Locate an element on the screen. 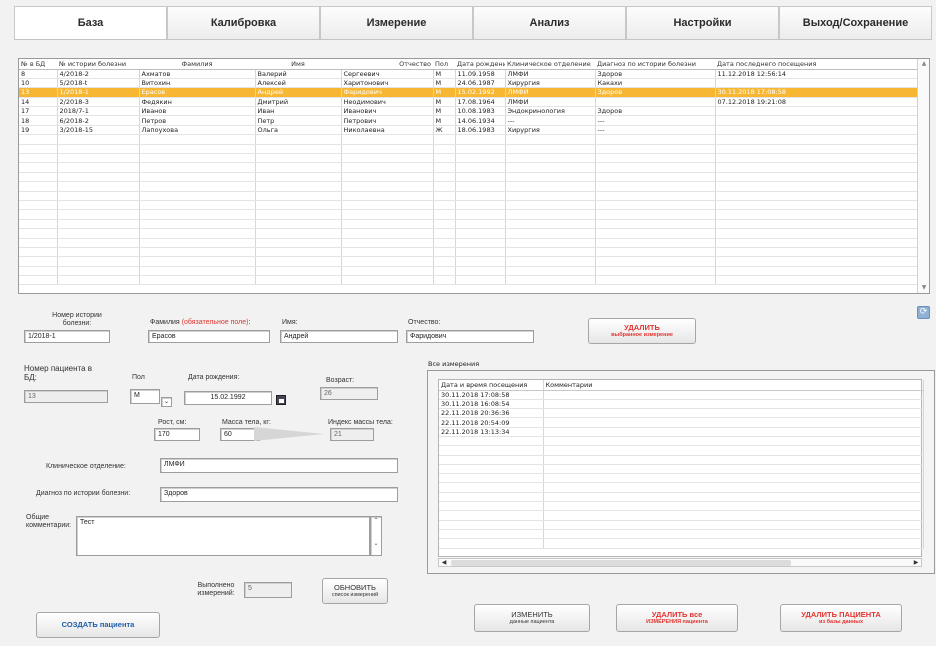 This screenshot has height=646, width=936. patients-scrollbar: ▲ ▼ is located at coordinates (923, 176).